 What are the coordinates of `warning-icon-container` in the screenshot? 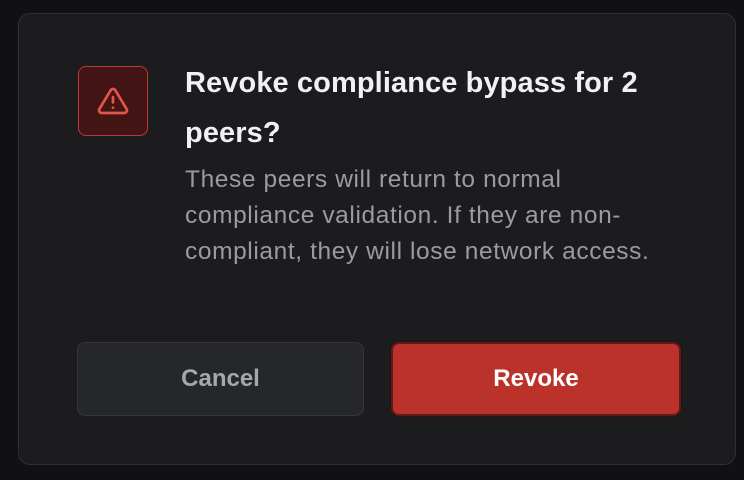 It's located at (113, 101).